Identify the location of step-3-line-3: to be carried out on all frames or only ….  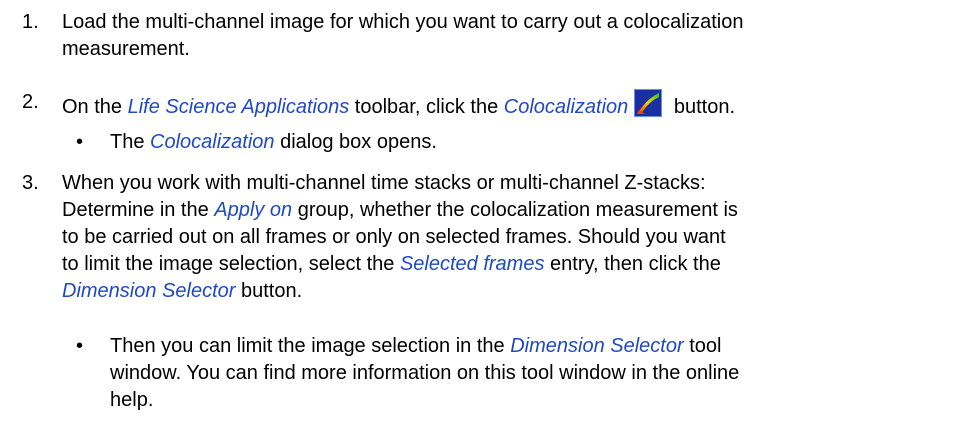
(394, 237).